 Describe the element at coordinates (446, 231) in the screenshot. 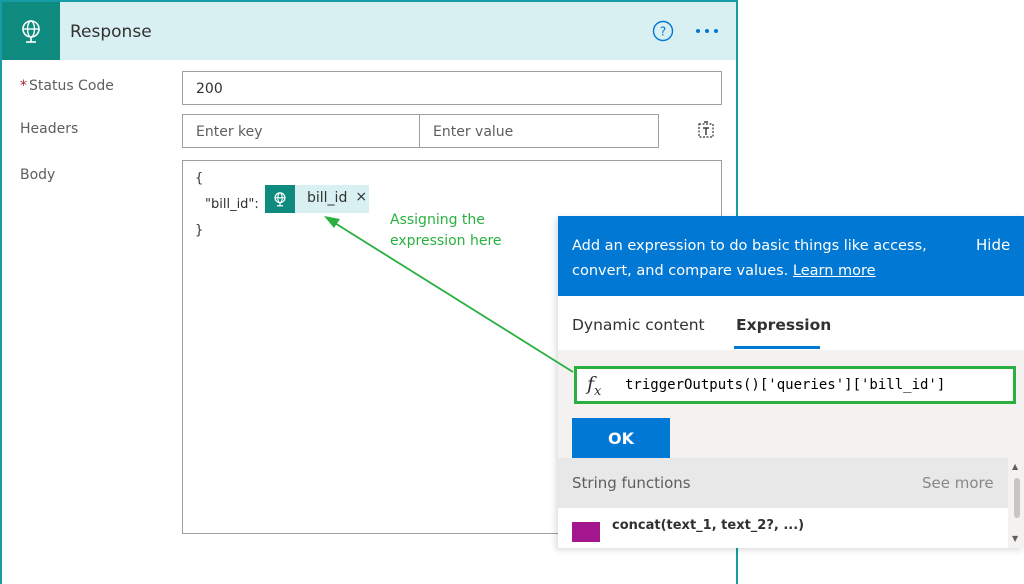

I see `annotation-text: Assigning the expression here` at that location.